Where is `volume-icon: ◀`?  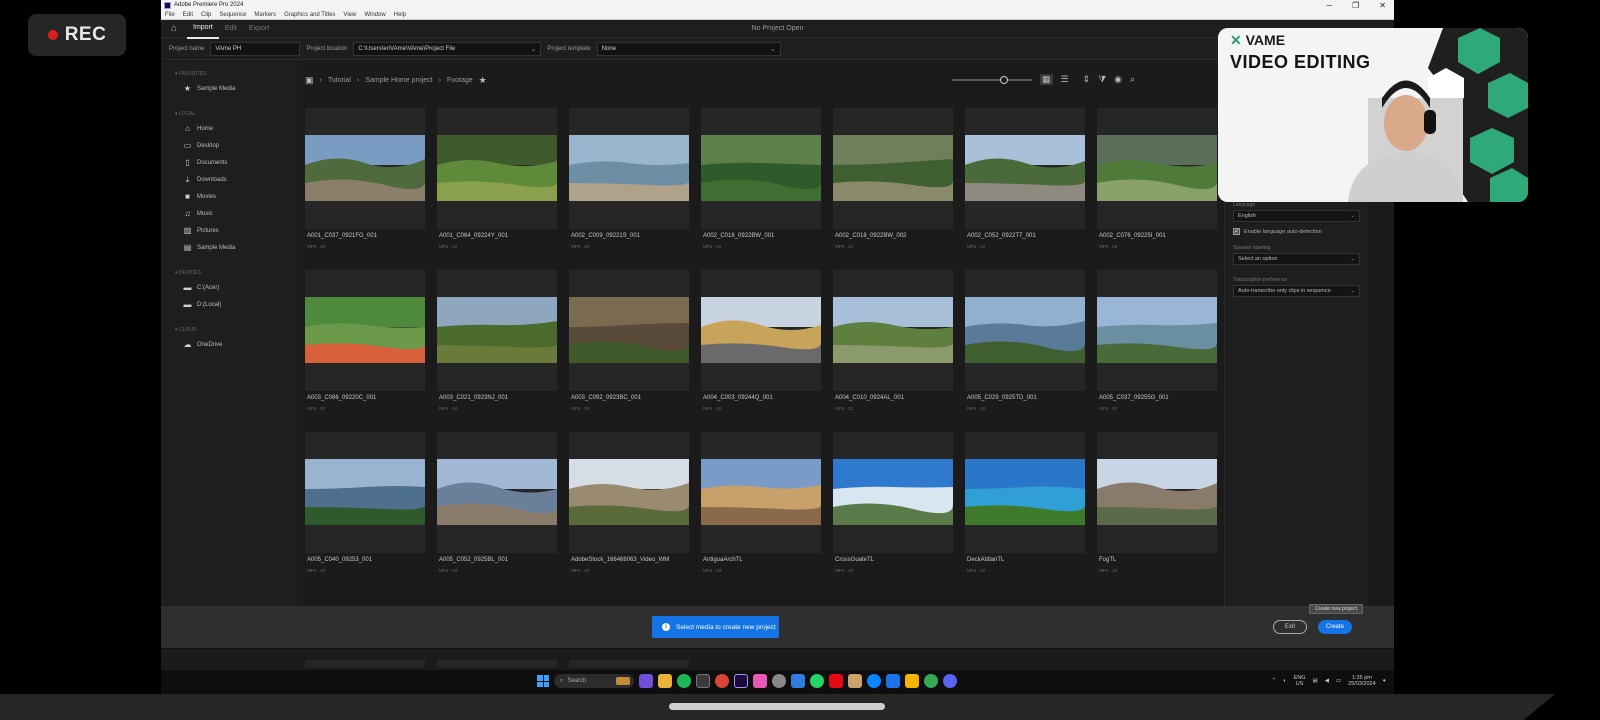
volume-icon: ◀ is located at coordinates (1327, 681).